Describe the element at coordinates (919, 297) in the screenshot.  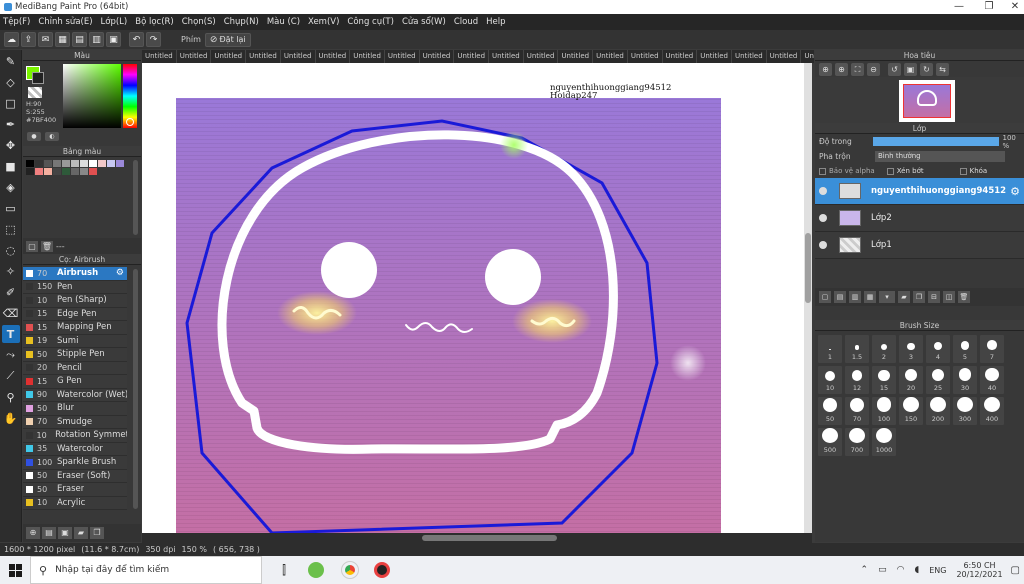
I see `duplicate-layer-icon: ❐` at that location.